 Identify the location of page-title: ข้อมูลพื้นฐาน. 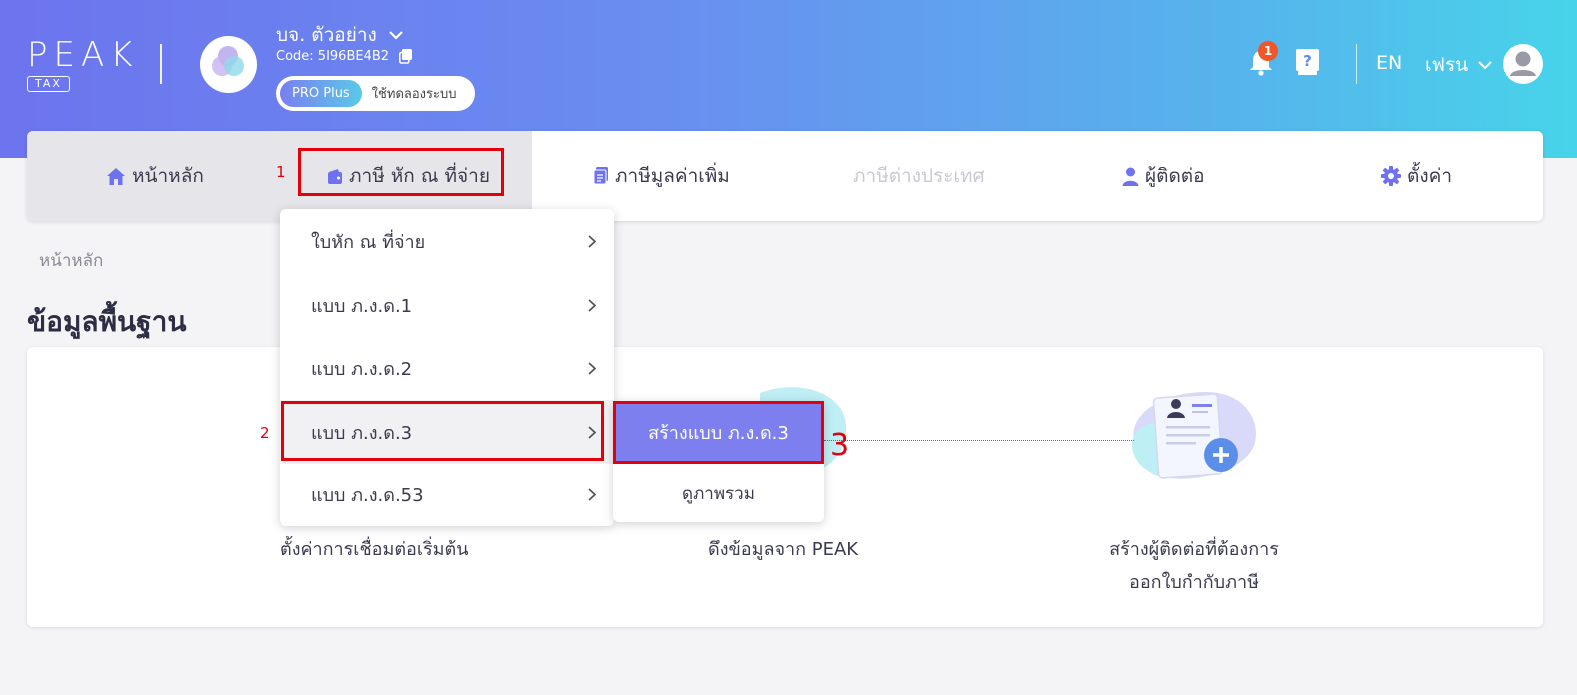
(107, 321).